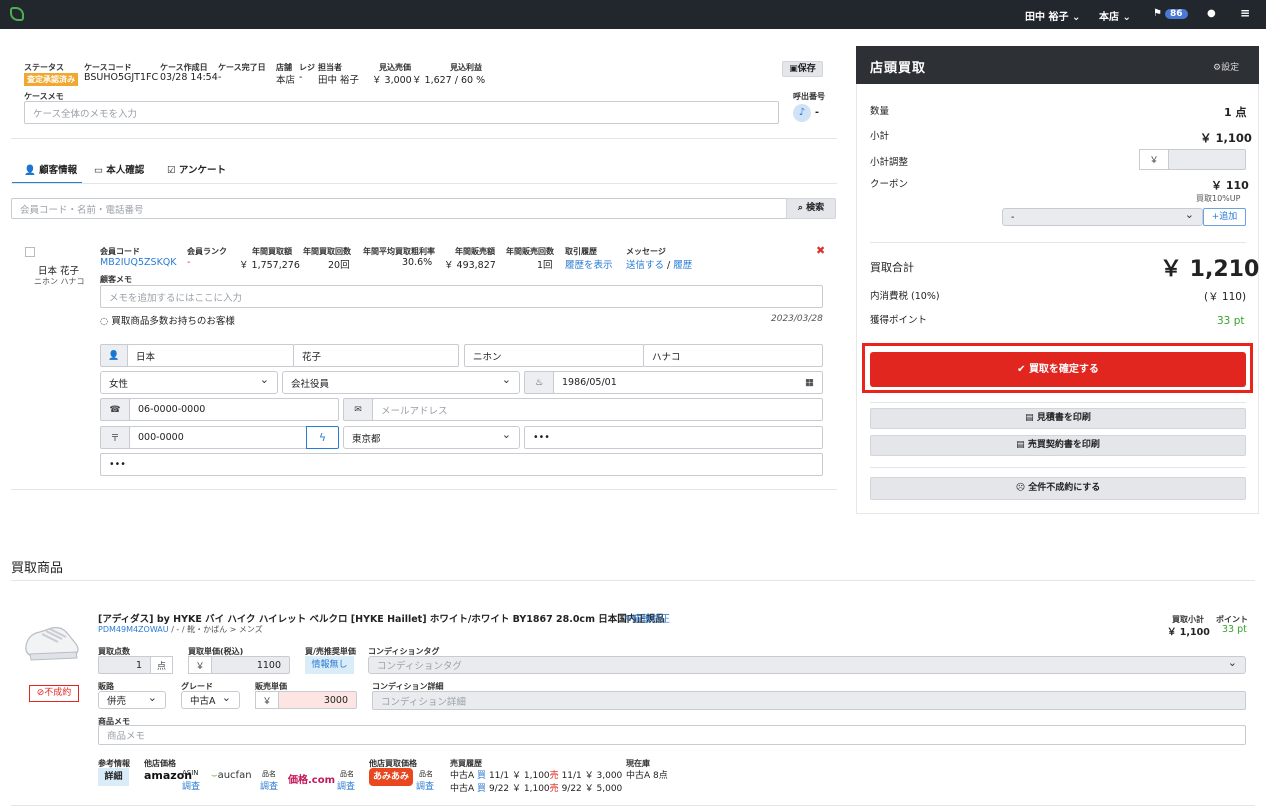 The width and height of the screenshot is (1266, 812). I want to click on status-label: ステータス, so click(44, 67).